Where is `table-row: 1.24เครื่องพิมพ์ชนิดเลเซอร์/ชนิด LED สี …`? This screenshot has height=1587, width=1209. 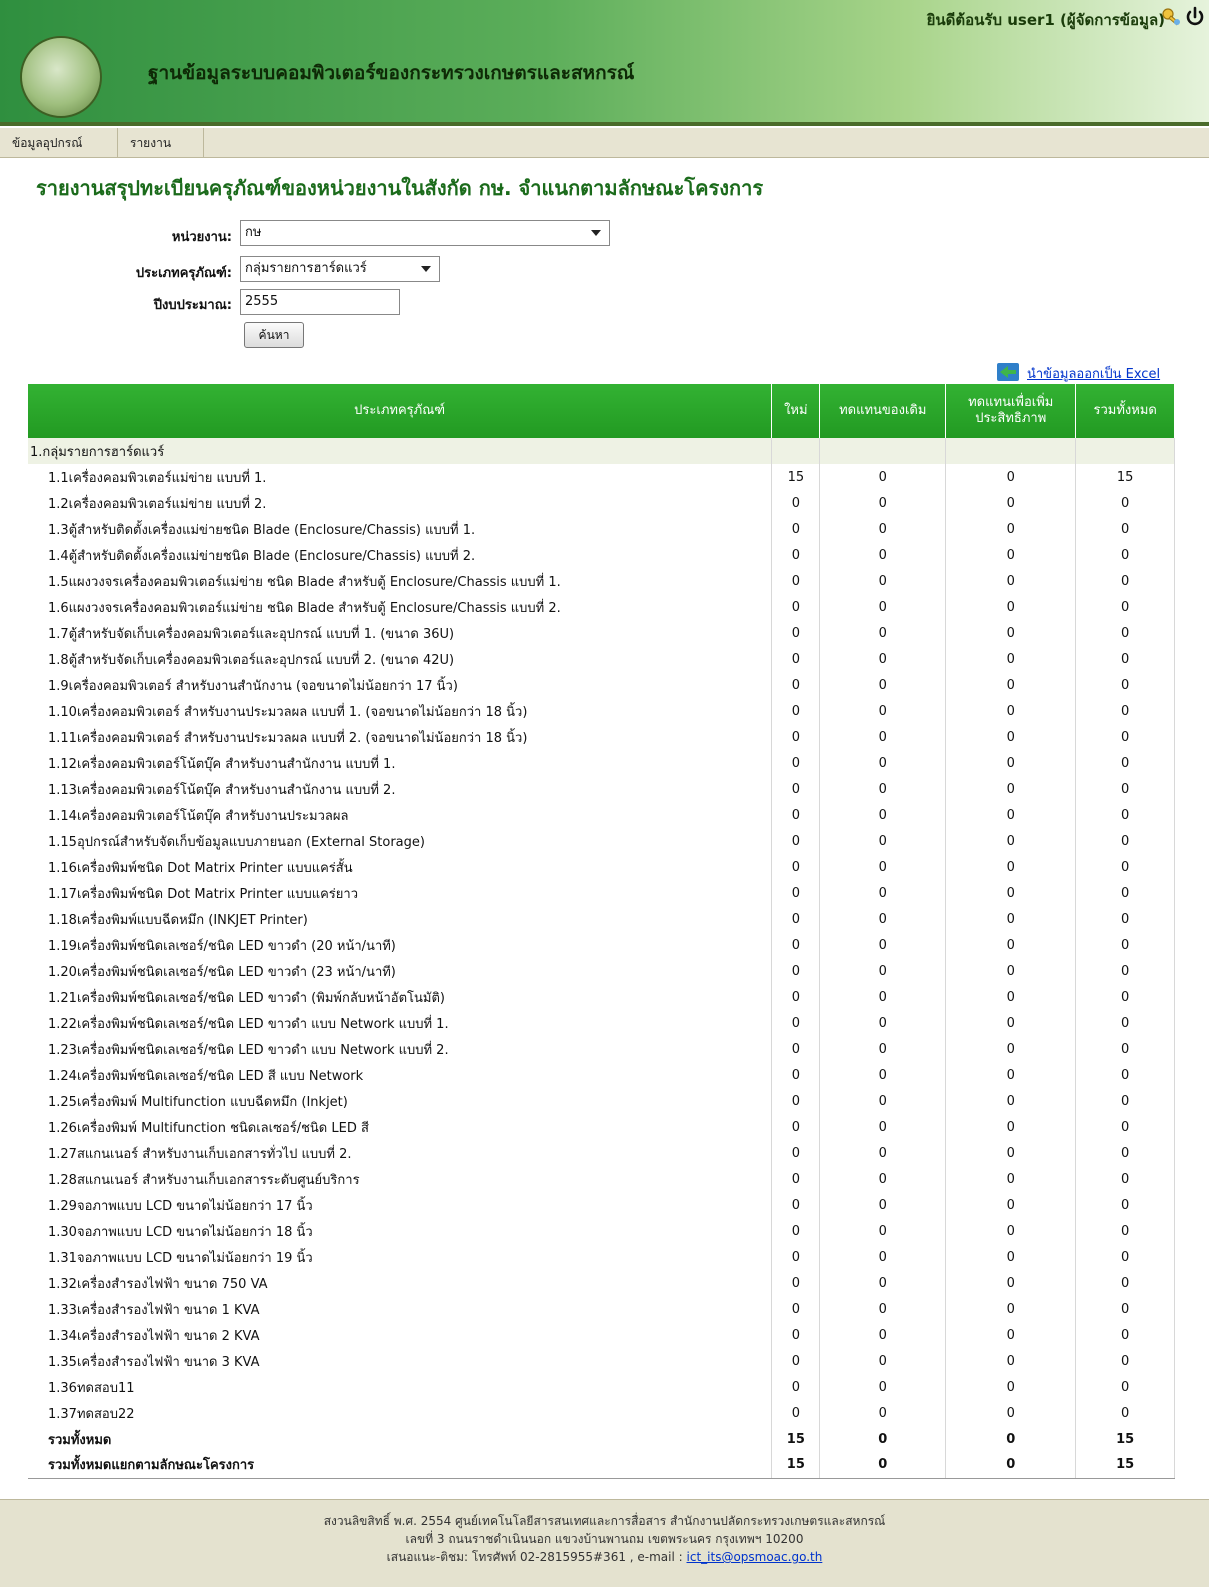 table-row: 1.24เครื่องพิมพ์ชนิดเลเซอร์/ชนิด LED สี … is located at coordinates (601, 1075).